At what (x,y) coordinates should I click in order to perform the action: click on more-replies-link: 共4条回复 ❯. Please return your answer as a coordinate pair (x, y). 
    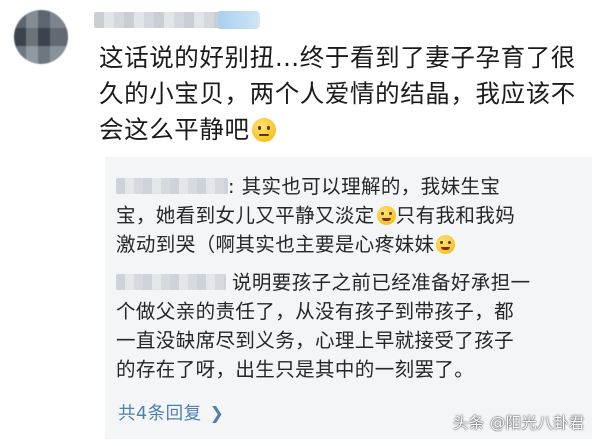
    Looking at the image, I should click on (171, 412).